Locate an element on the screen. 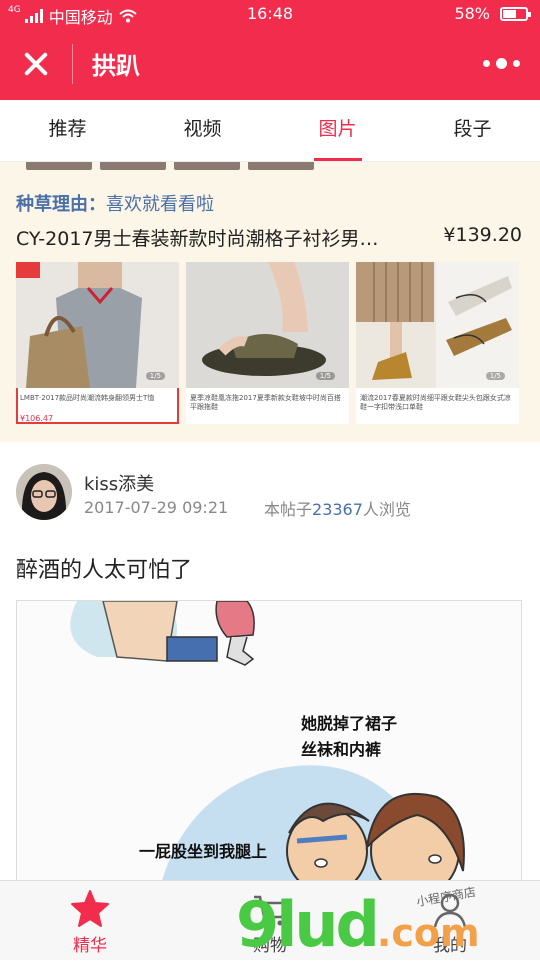 Image resolution: width=540 pixels, height=961 pixels. author-name: kiss添美 is located at coordinates (119, 483).